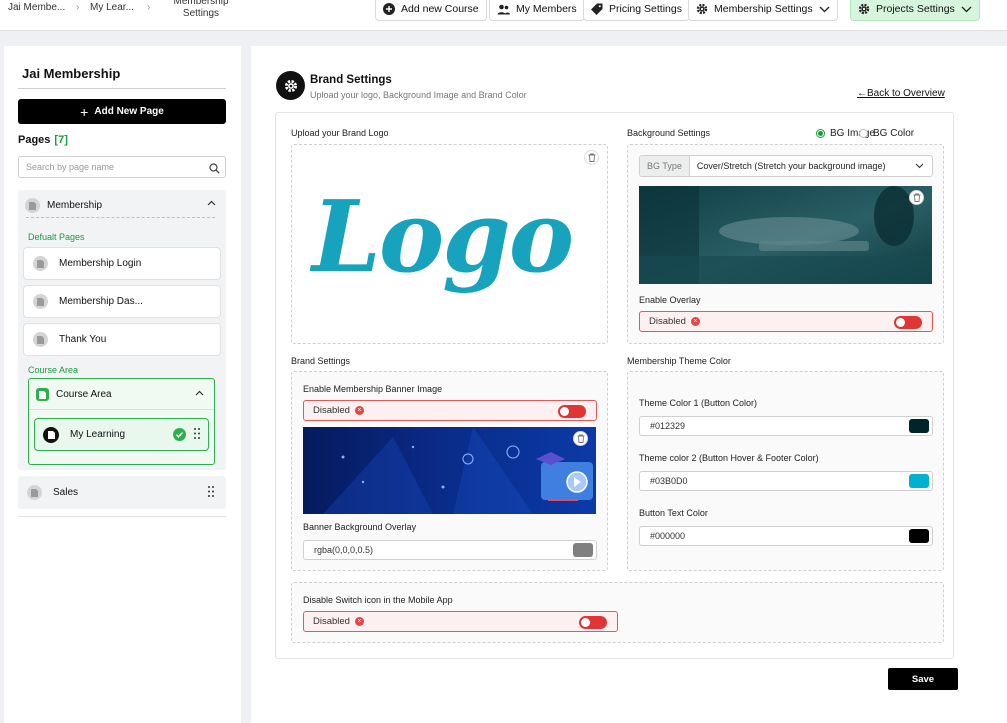 The height and width of the screenshot is (723, 1007). Describe the element at coordinates (66, 492) in the screenshot. I see `sales-label: Sales` at that location.